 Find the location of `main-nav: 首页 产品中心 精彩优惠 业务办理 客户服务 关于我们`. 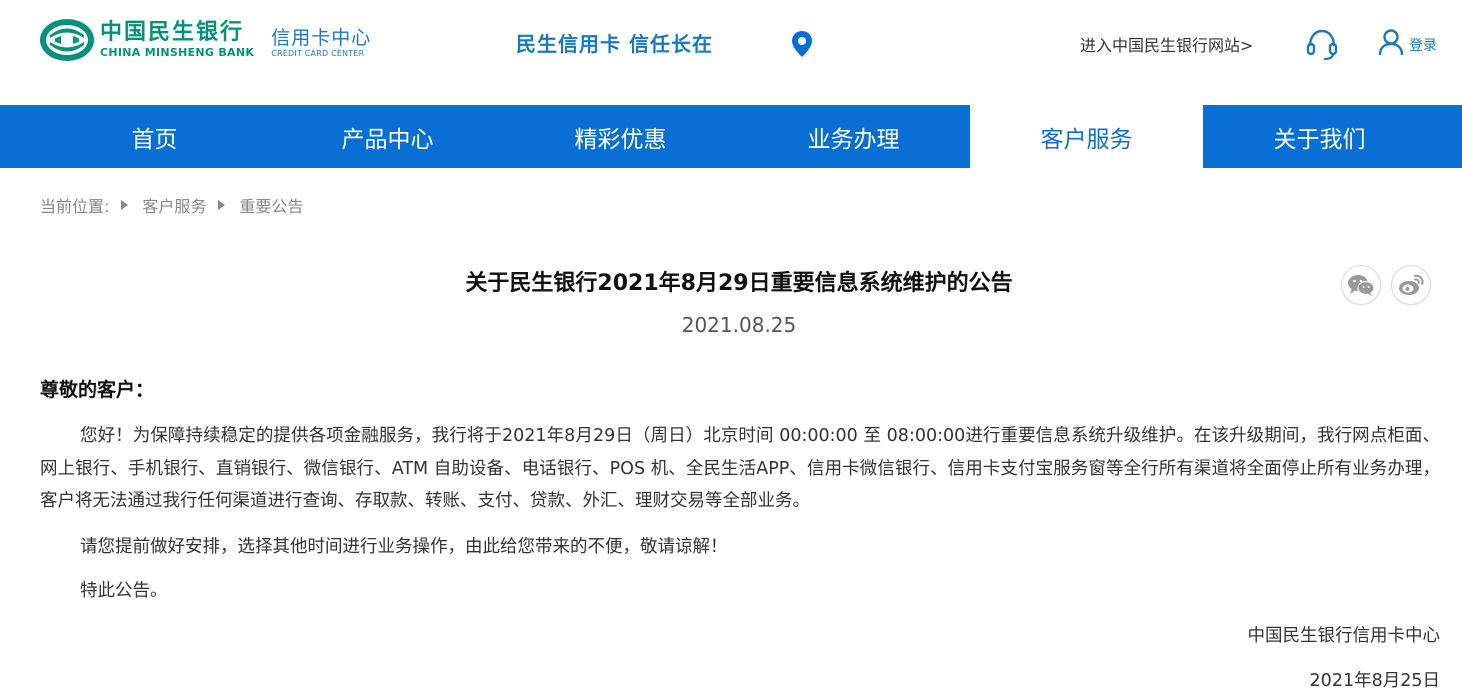

main-nav: 首页 产品中心 精彩优惠 业务办理 客户服务 关于我们 is located at coordinates (731, 136).